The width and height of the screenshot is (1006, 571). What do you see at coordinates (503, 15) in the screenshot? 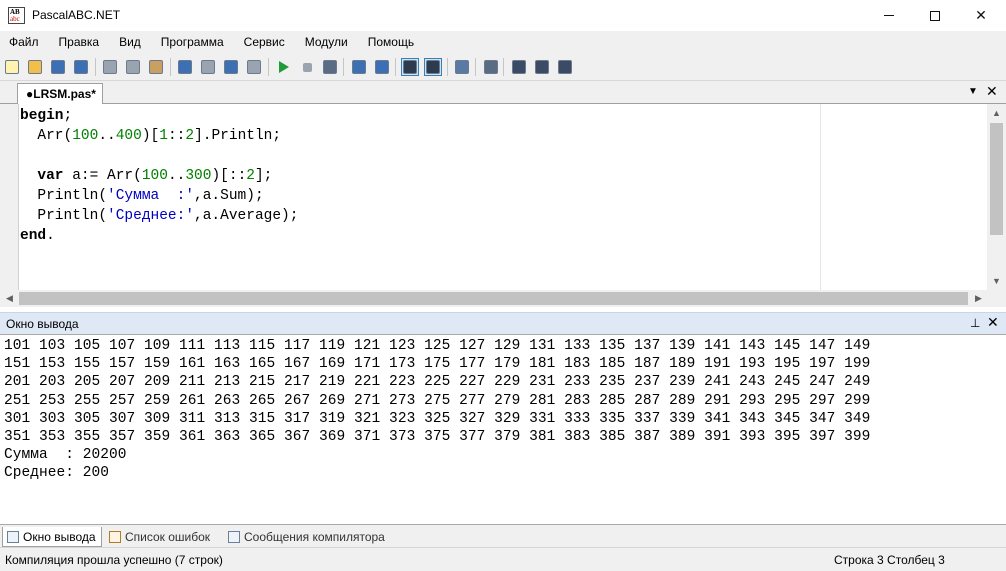
I see `title-bar: AB abc PascalABC.NET ✕` at bounding box center [503, 15].